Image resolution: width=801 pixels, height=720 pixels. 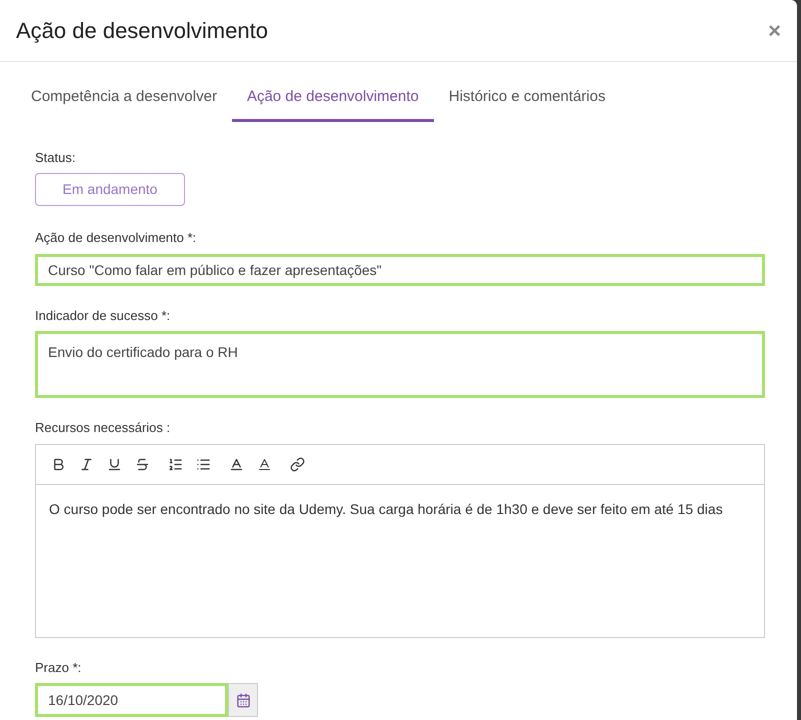 What do you see at coordinates (114, 464) in the screenshot?
I see `underline-icon` at bounding box center [114, 464].